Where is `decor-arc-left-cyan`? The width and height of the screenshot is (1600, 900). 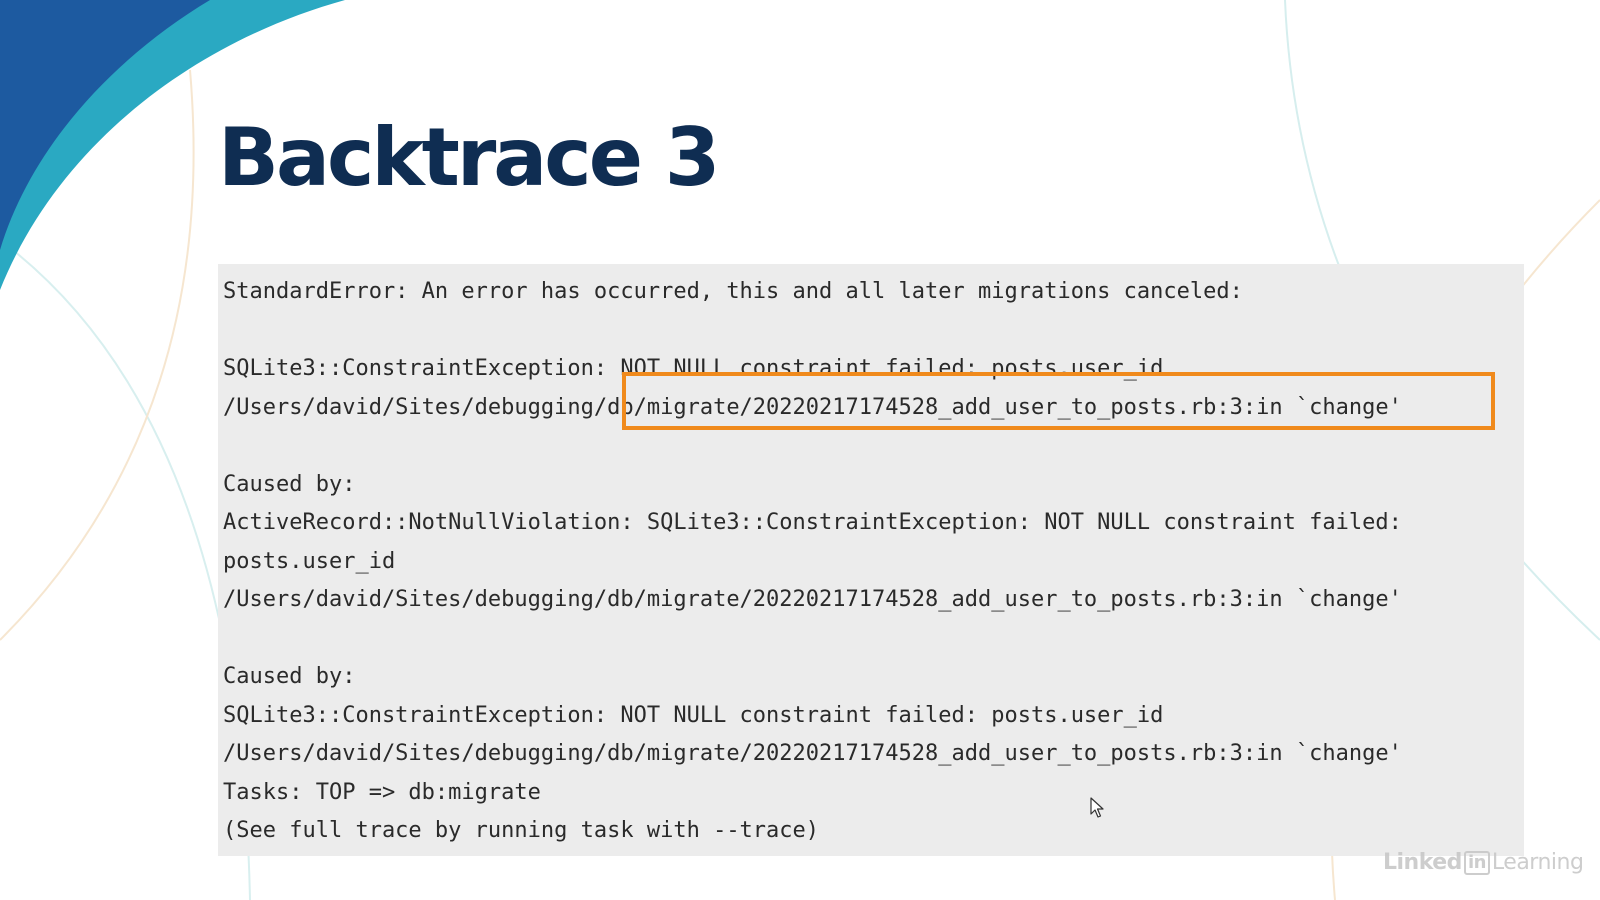 decor-arc-left-cyan is located at coordinates (125, 569).